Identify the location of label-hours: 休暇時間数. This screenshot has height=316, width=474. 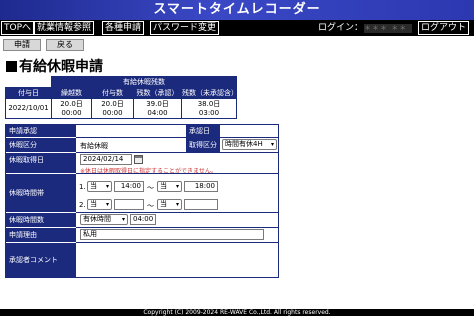
(41, 220).